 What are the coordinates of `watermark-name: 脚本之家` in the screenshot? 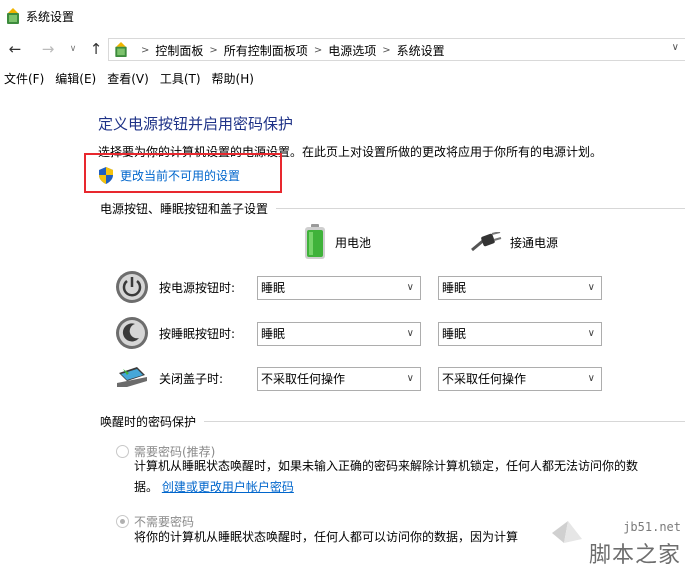 It's located at (634, 555).